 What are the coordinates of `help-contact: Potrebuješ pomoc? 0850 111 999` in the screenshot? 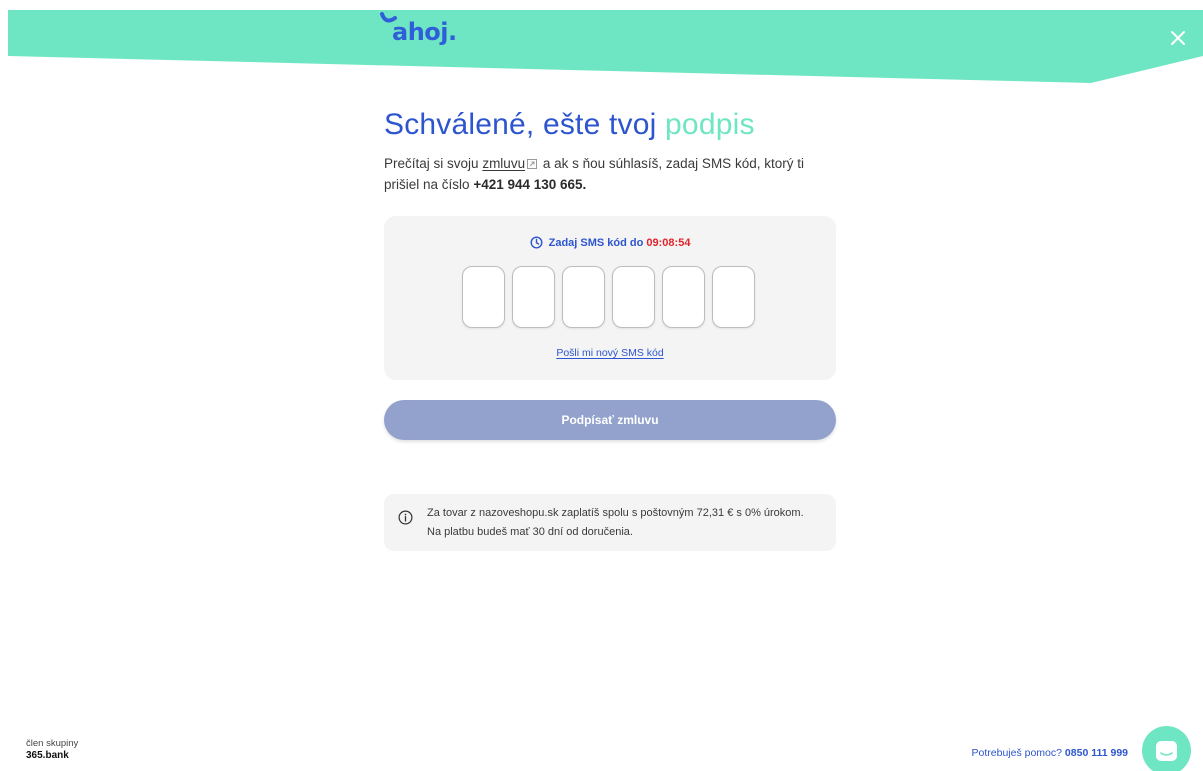 It's located at (1050, 753).